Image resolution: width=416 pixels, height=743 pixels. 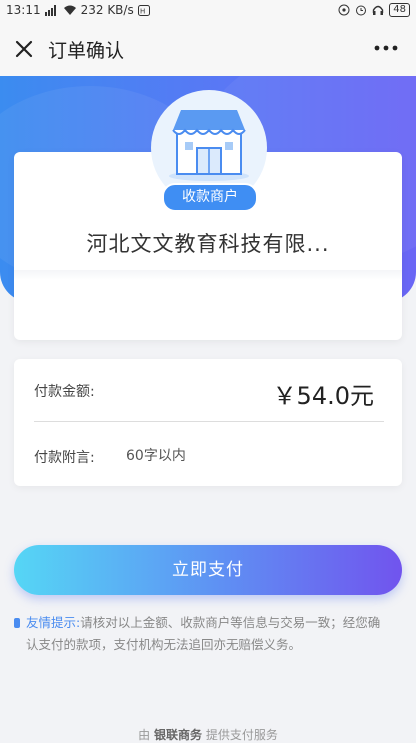 I want to click on status-bar: 13:11 232 KB/s H 48, so click(x=208, y=11).